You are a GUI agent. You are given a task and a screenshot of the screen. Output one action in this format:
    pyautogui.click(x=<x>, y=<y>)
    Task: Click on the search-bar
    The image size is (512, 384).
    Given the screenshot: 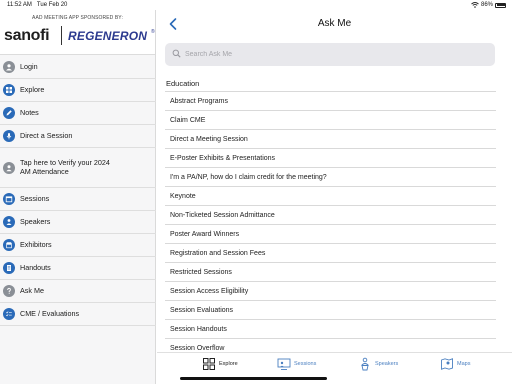 What is the action you would take?
    pyautogui.click(x=330, y=54)
    